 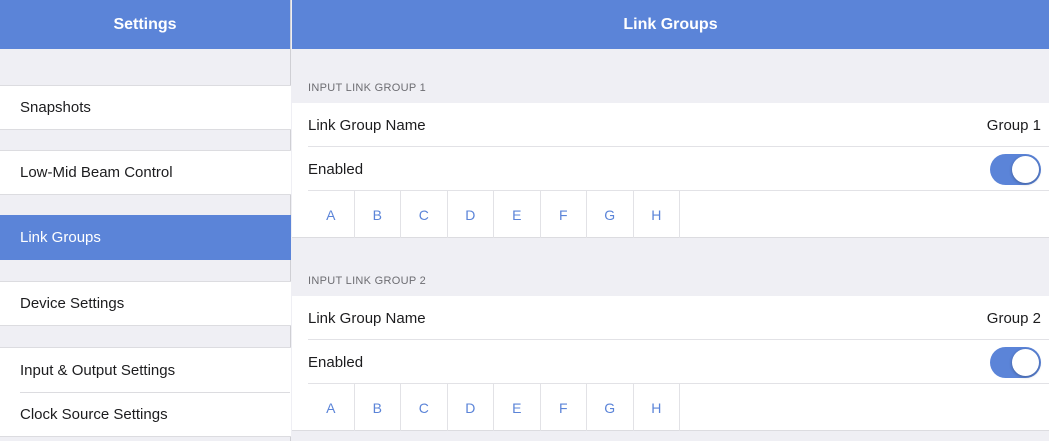 What do you see at coordinates (94, 414) in the screenshot?
I see `sidebar-item-label: Clock Source Settings` at bounding box center [94, 414].